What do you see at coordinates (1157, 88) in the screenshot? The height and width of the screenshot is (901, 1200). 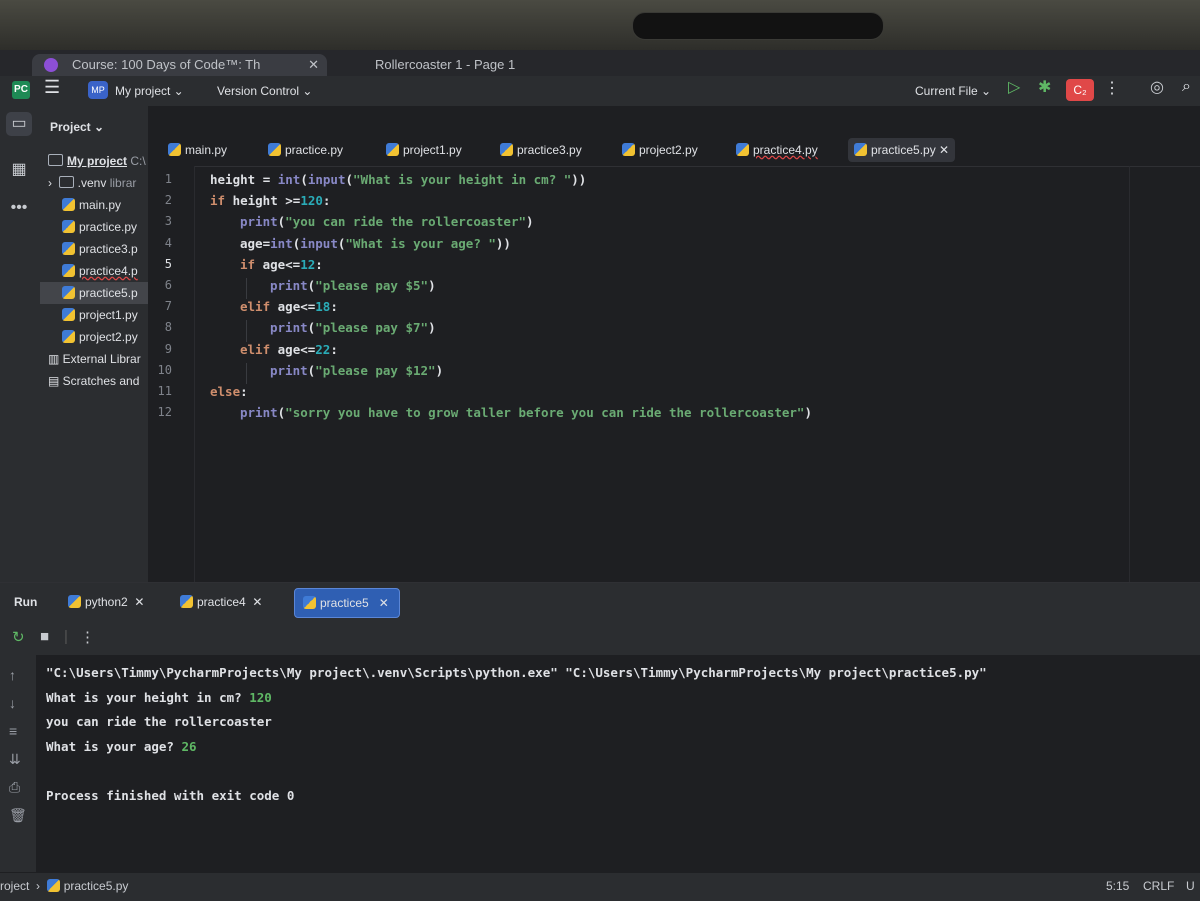 I see `ai-assistant-icon: ◎` at bounding box center [1157, 88].